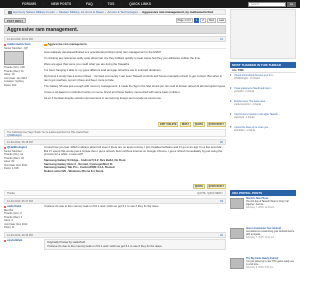  I want to click on post-date: 12-20-2012, 03:01 PM, so click(20, 39).